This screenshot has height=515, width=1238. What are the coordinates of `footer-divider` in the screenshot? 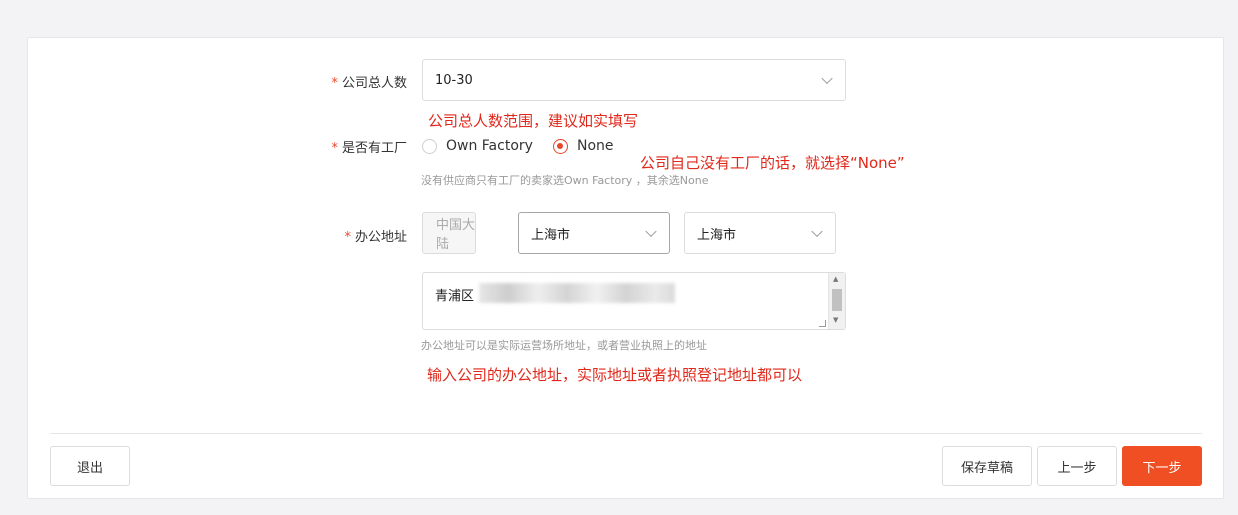 It's located at (626, 433).